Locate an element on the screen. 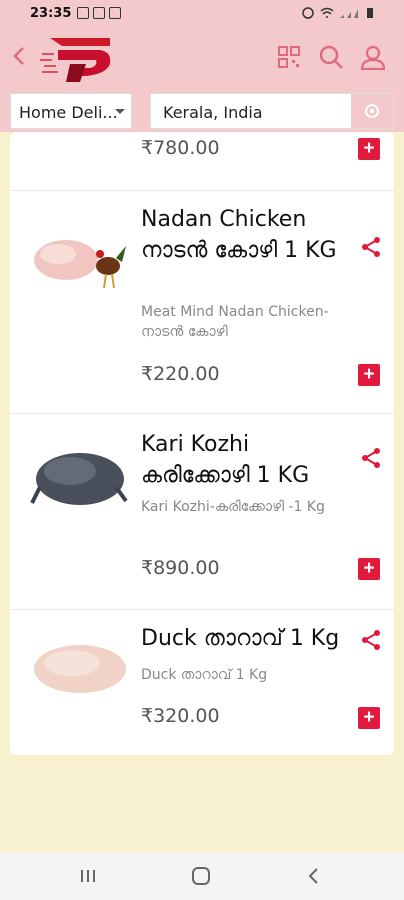 The height and width of the screenshot is (900, 404). home-icon is located at coordinates (201, 876).